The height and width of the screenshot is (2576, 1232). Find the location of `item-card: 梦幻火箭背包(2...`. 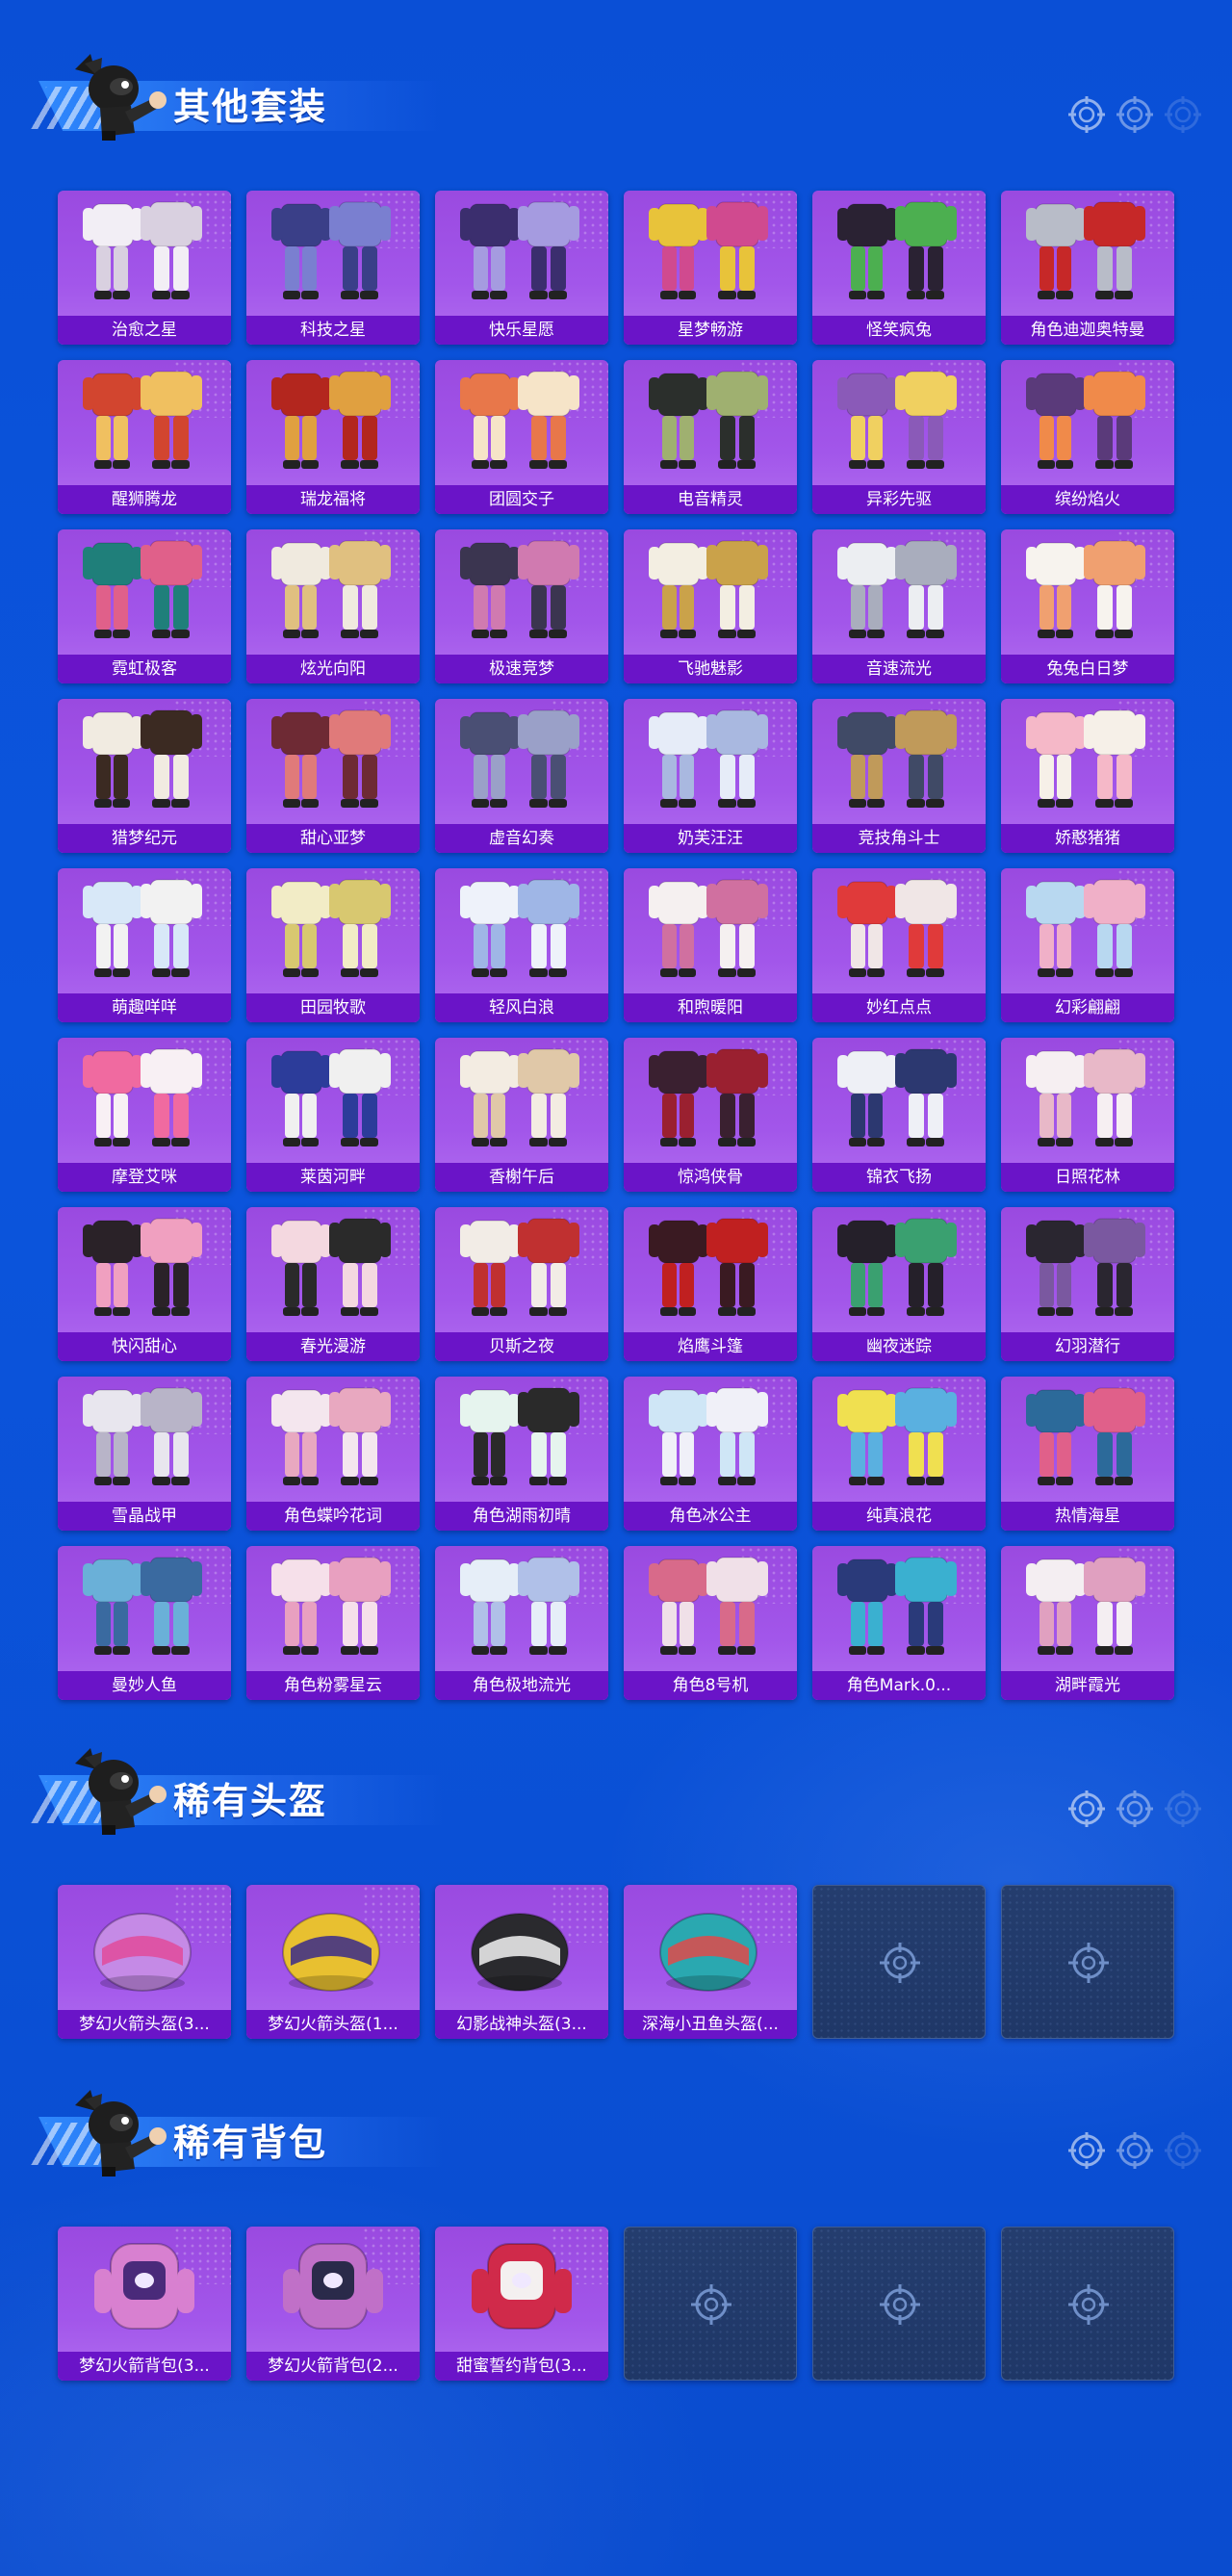

item-card: 梦幻火箭背包(2... is located at coordinates (333, 2304).